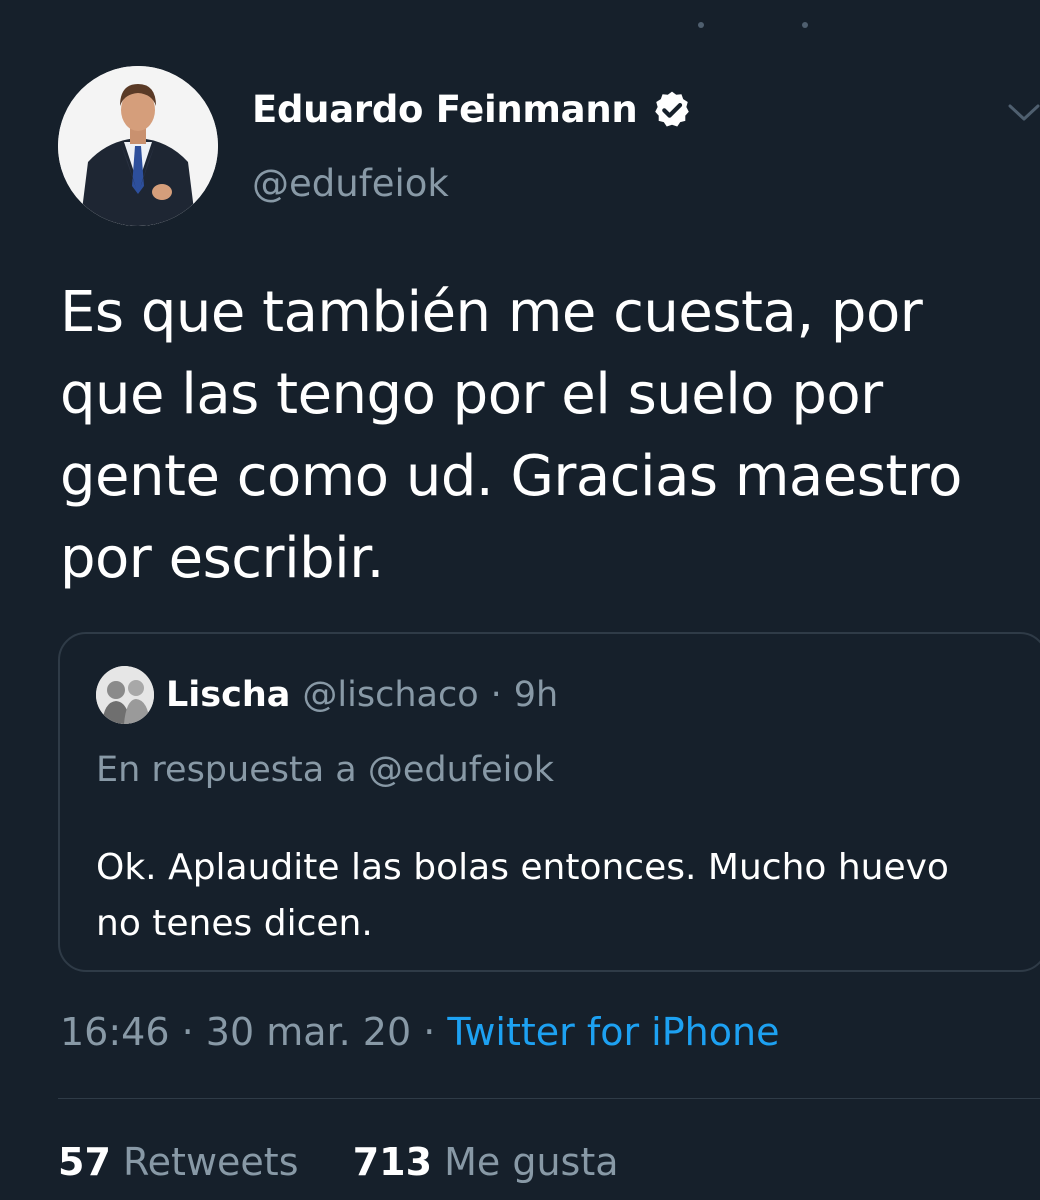 This screenshot has height=1200, width=1040. Describe the element at coordinates (115, 1032) in the screenshot. I see `tweet-time: 16:46` at that location.